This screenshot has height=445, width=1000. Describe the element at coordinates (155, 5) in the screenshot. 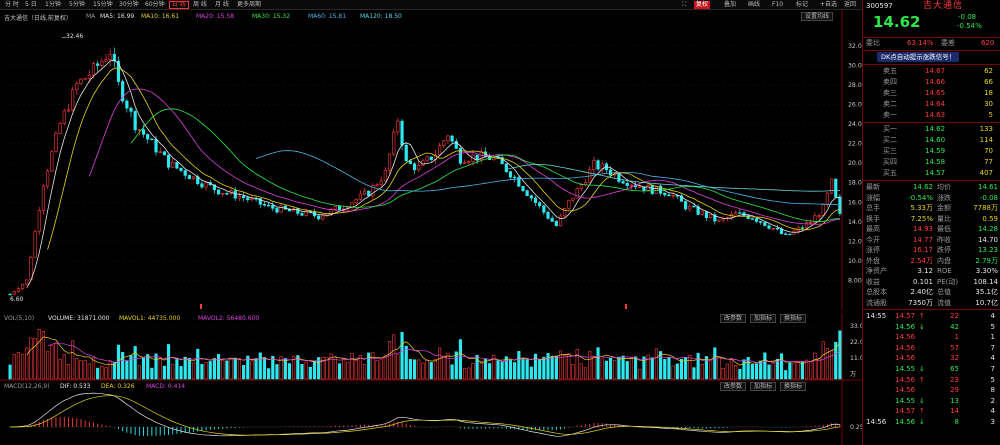

I see `period-tab-6: 60分钟` at that location.